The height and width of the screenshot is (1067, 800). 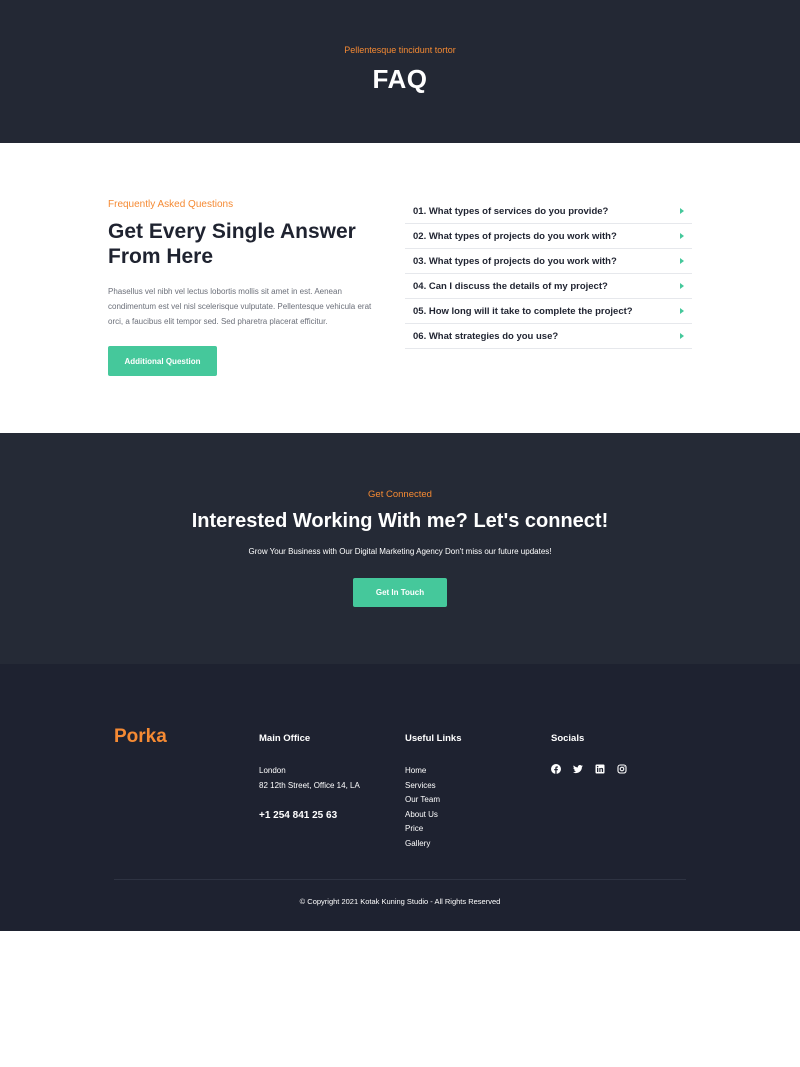 What do you see at coordinates (400, 50) in the screenshot?
I see `hero-kicker: Pellentesque tincidunt tortor` at bounding box center [400, 50].